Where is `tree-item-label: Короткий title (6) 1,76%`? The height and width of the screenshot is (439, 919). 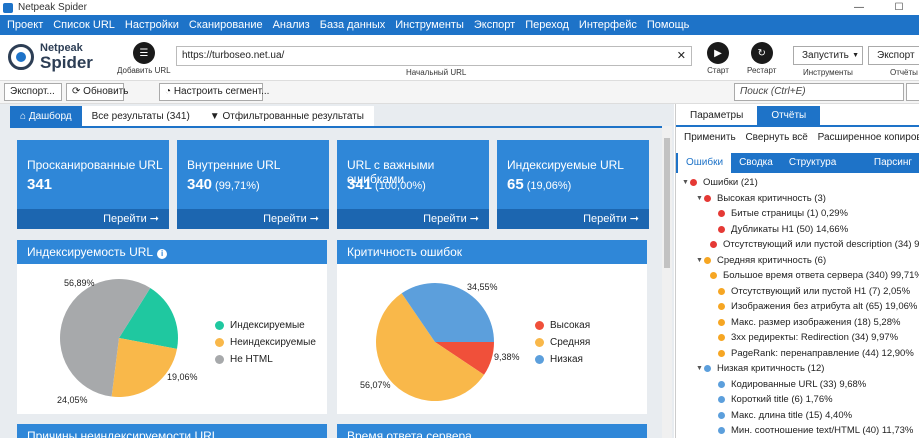
tree-item-label: Короткий title (6) 1,76% is located at coordinates (782, 400).